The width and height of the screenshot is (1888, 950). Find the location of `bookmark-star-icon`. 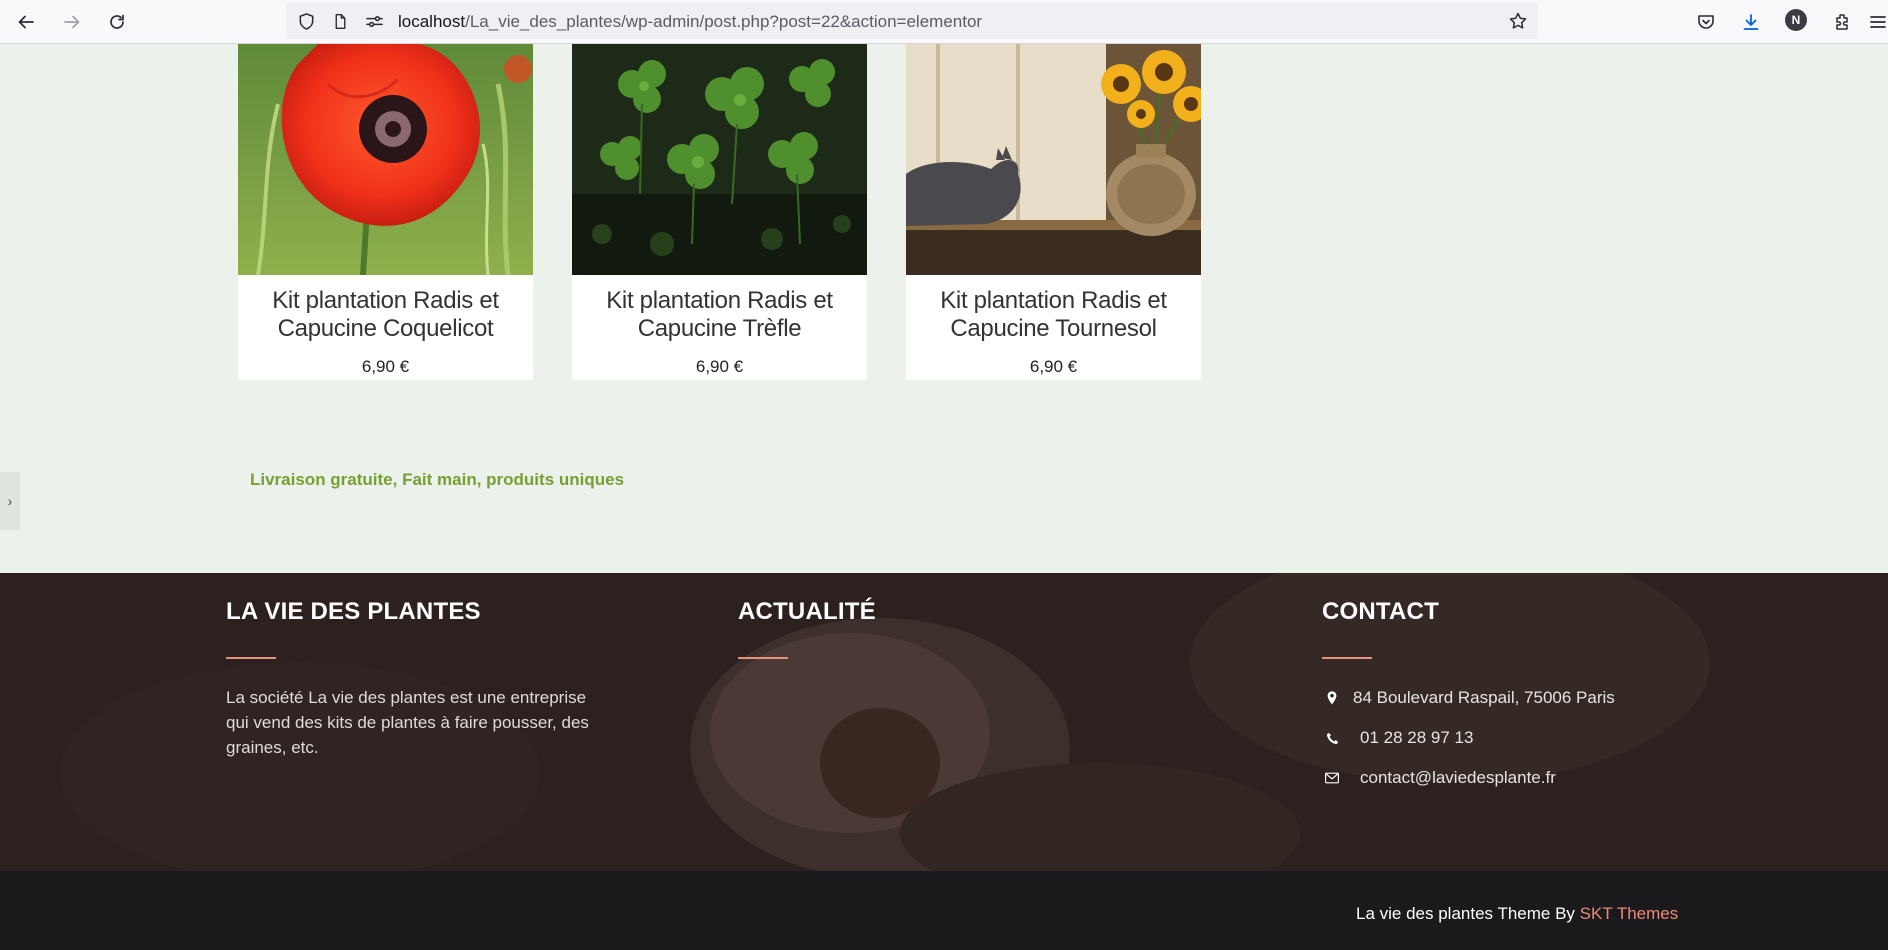

bookmark-star-icon is located at coordinates (1518, 21).